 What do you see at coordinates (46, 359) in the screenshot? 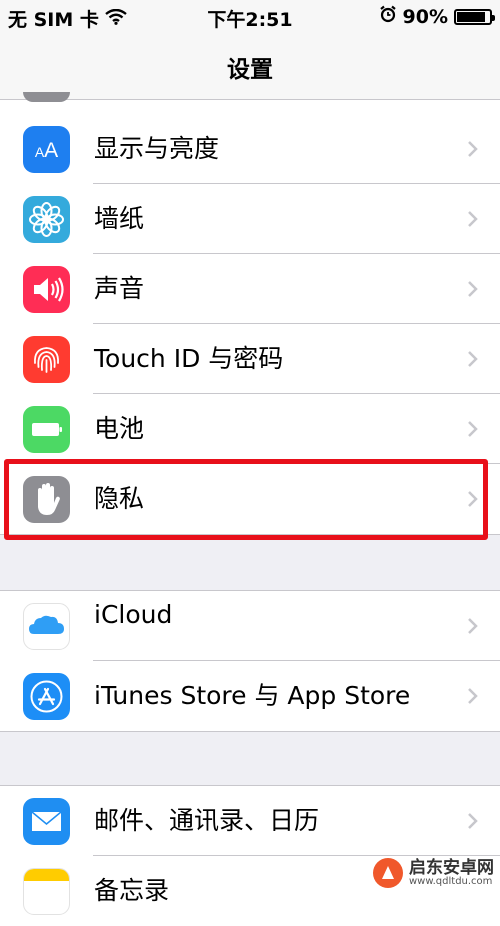
I see `fingerprint-icon` at bounding box center [46, 359].